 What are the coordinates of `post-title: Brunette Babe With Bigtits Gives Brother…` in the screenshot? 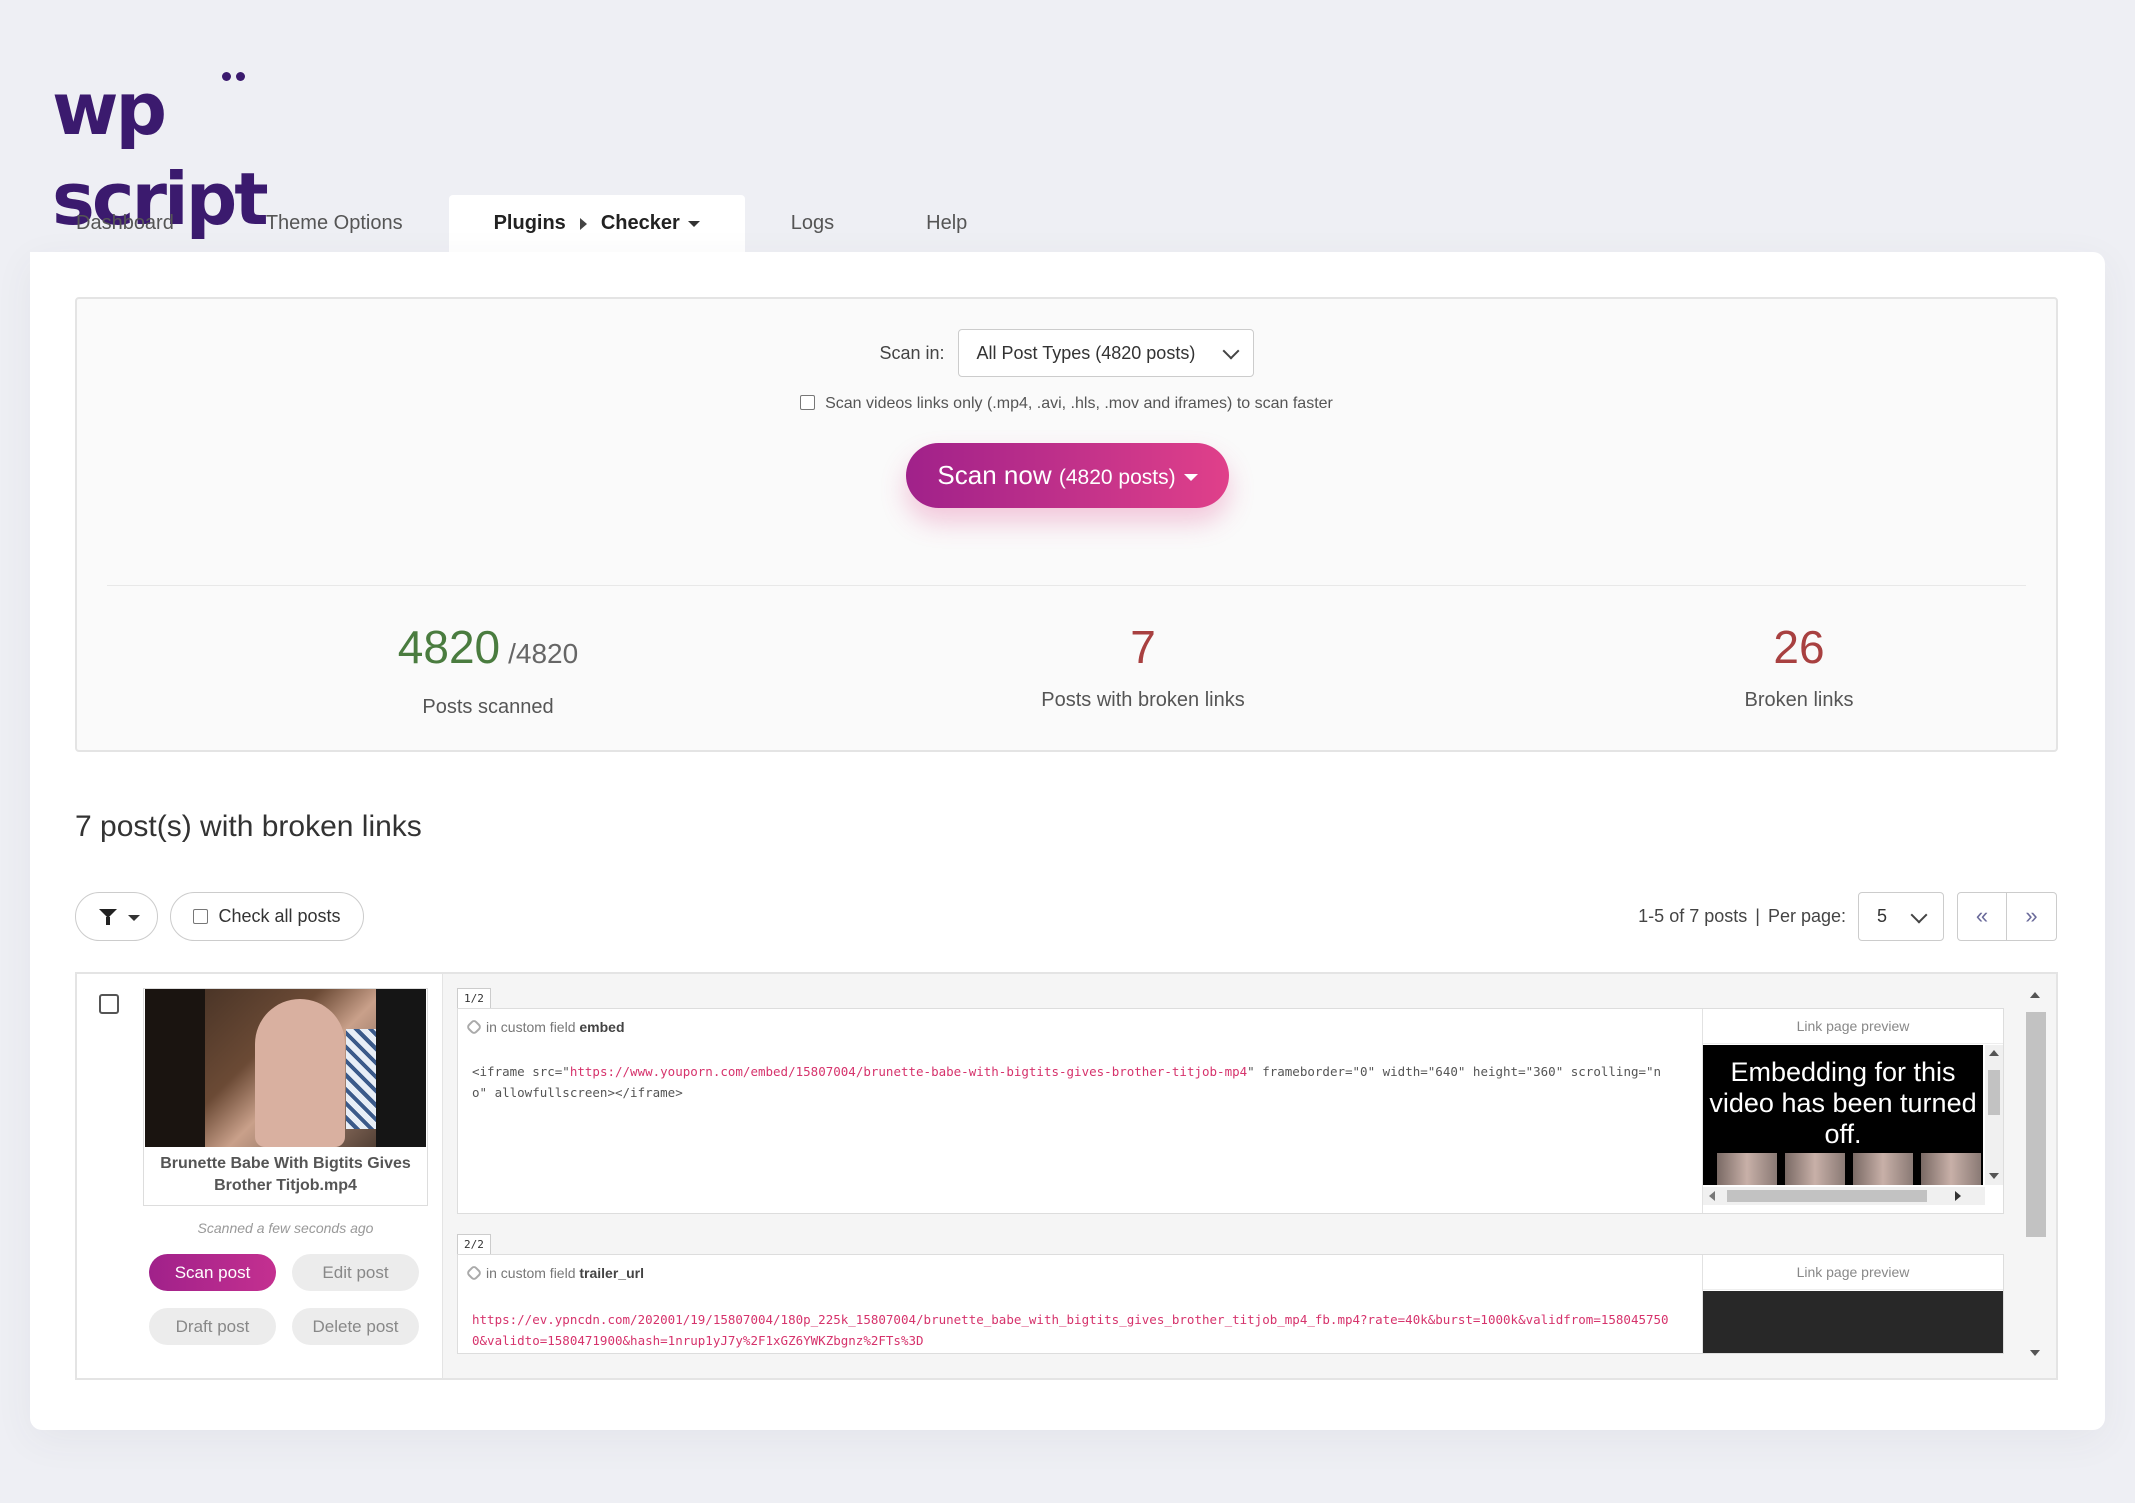 It's located at (285, 1174).